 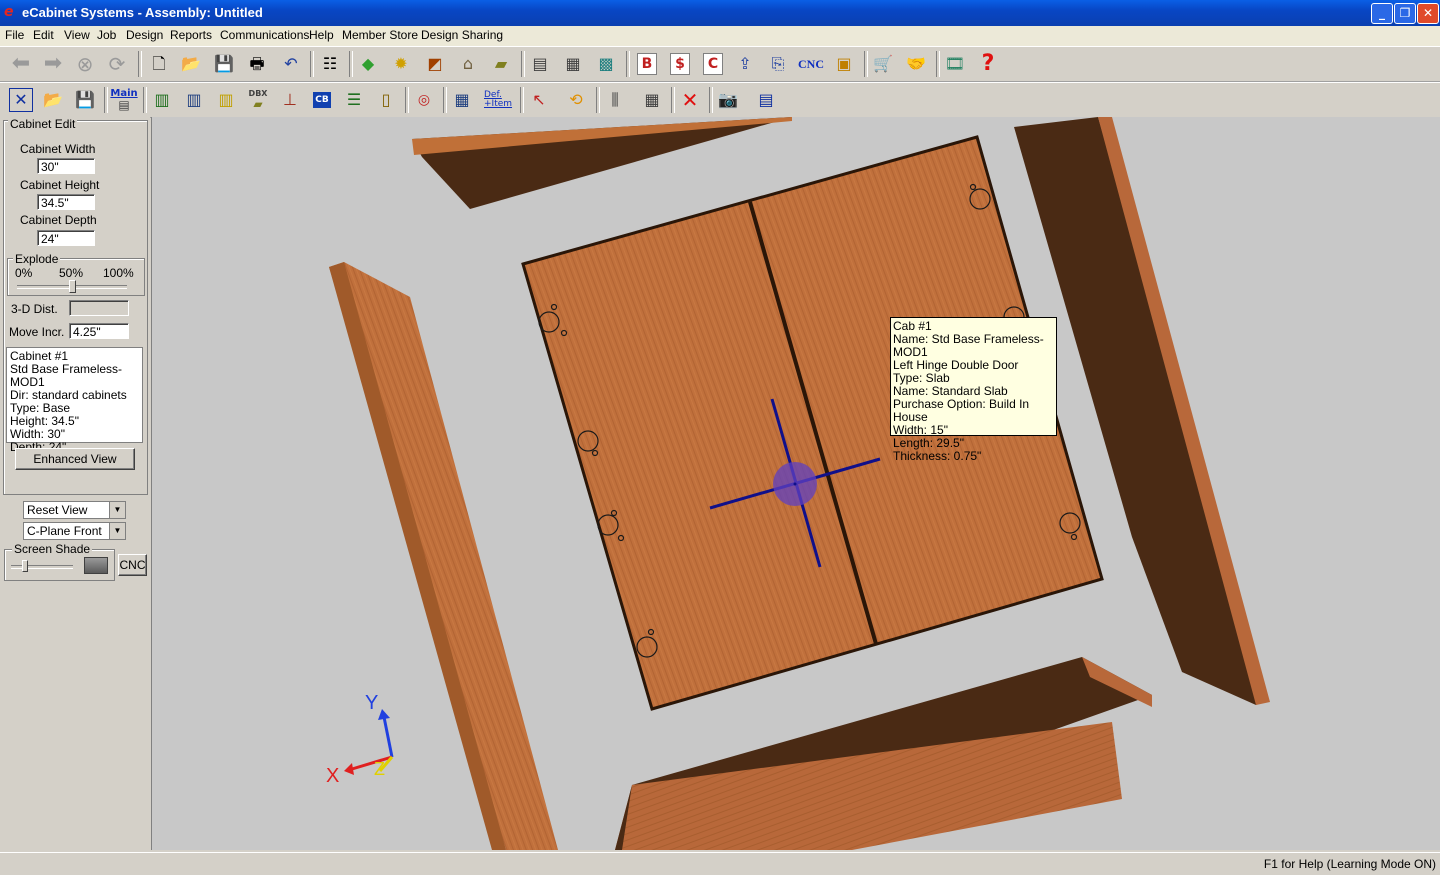 What do you see at coordinates (1405, 13) in the screenshot?
I see `maximize-button: ❐` at bounding box center [1405, 13].